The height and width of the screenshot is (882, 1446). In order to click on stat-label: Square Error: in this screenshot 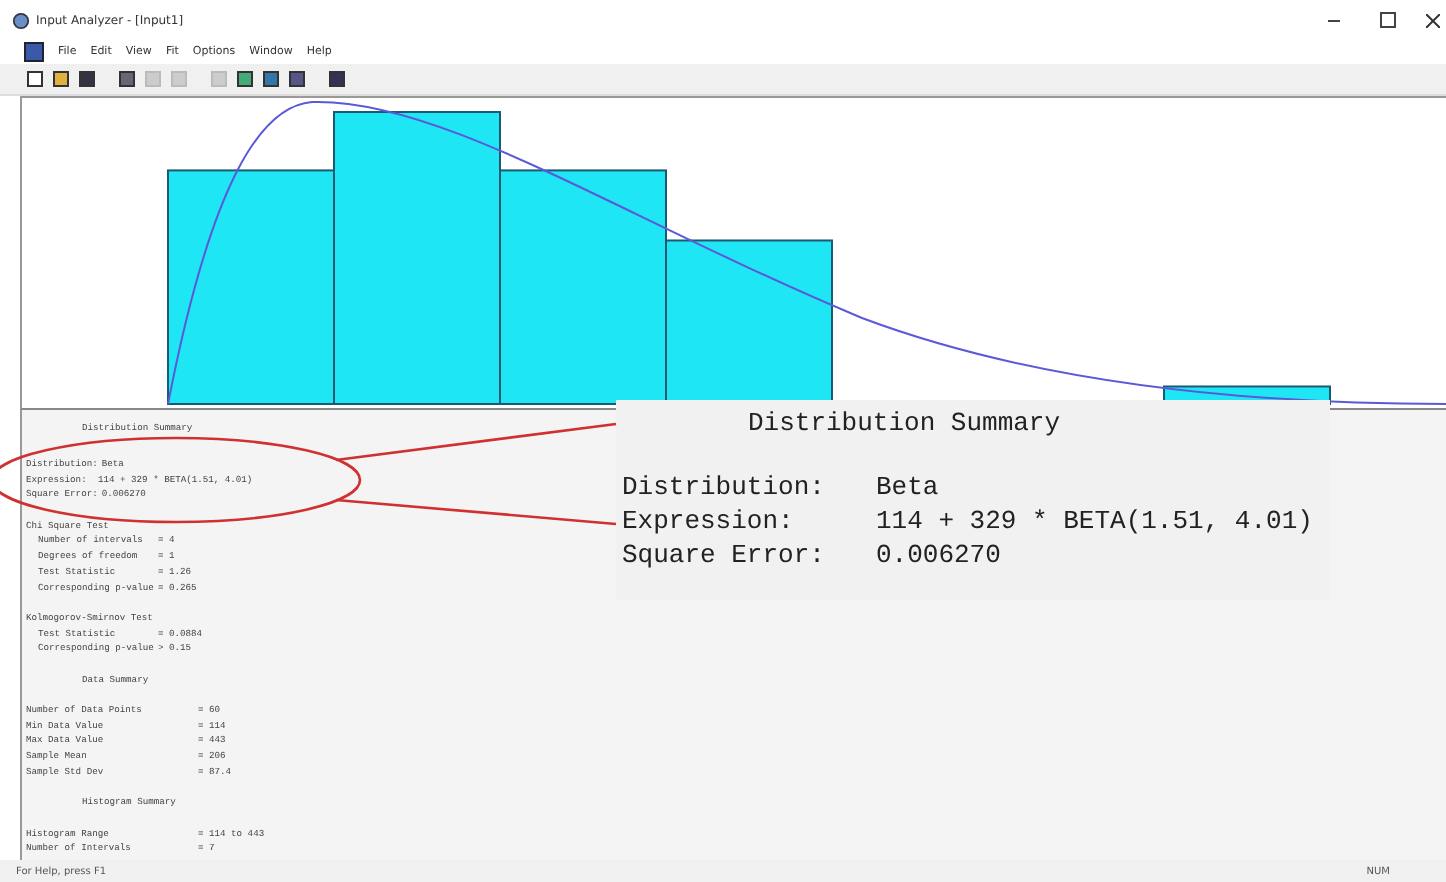, I will do `click(724, 555)`.